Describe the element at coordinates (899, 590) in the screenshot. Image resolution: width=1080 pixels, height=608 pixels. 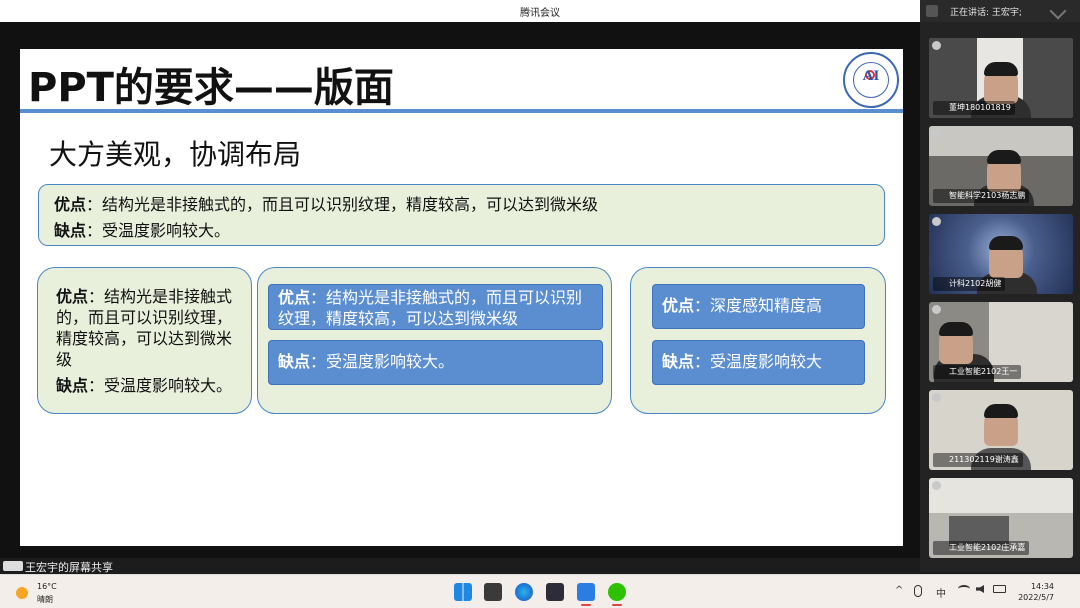
I see `tray-chevron-icon: ^` at that location.